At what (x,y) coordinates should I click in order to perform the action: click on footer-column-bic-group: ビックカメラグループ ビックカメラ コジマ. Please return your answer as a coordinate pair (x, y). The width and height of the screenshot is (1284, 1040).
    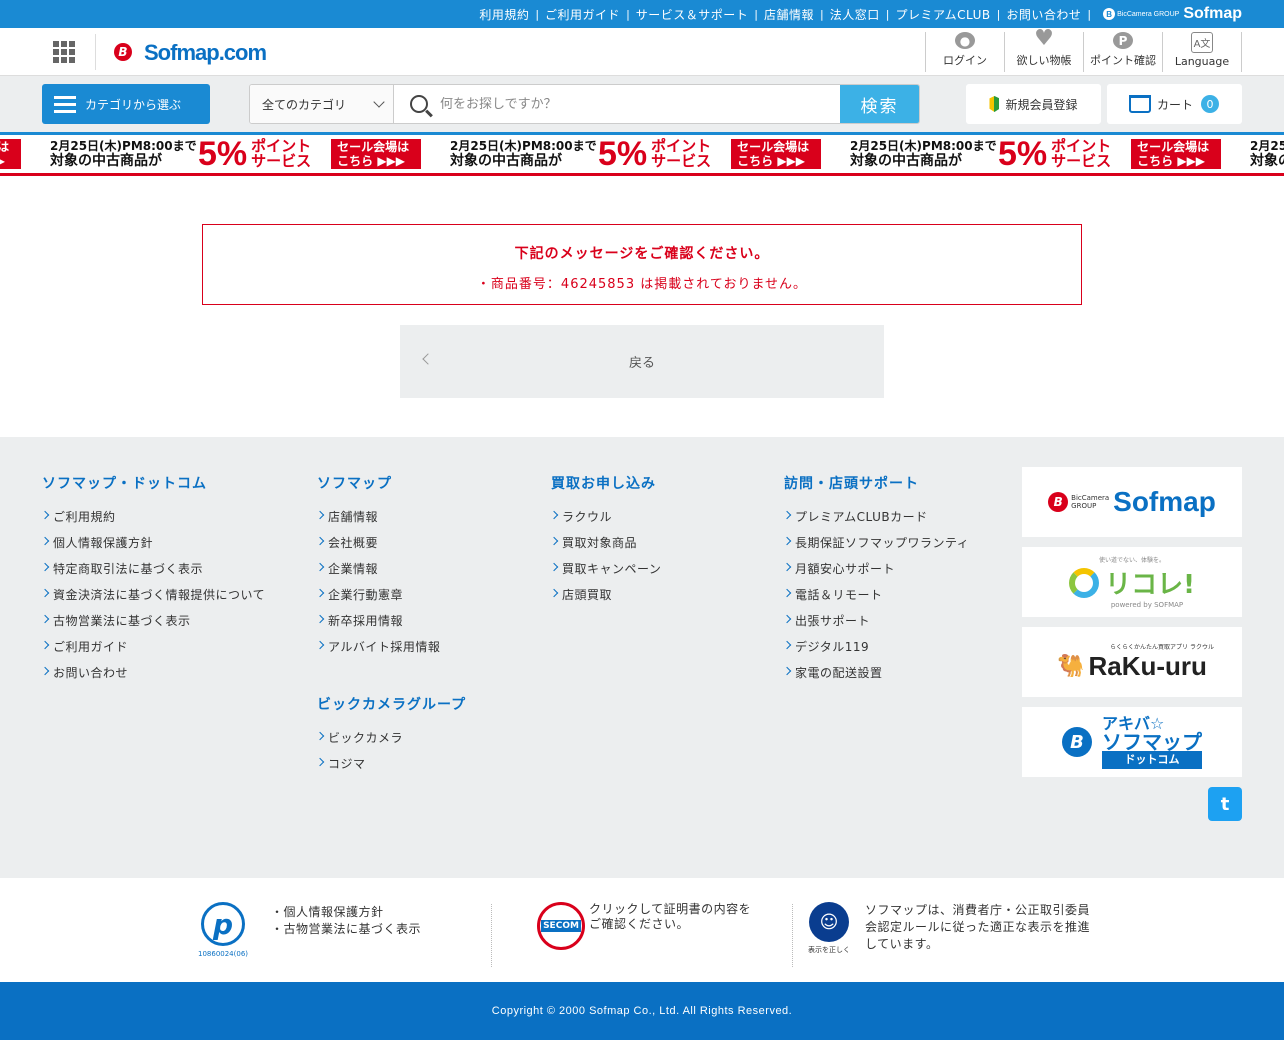
    Looking at the image, I should click on (391, 737).